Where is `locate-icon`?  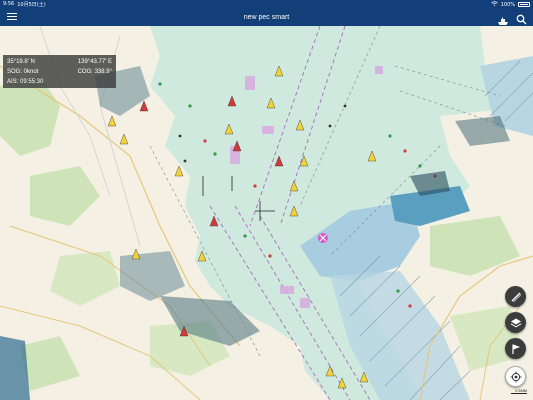 locate-icon is located at coordinates (515, 376).